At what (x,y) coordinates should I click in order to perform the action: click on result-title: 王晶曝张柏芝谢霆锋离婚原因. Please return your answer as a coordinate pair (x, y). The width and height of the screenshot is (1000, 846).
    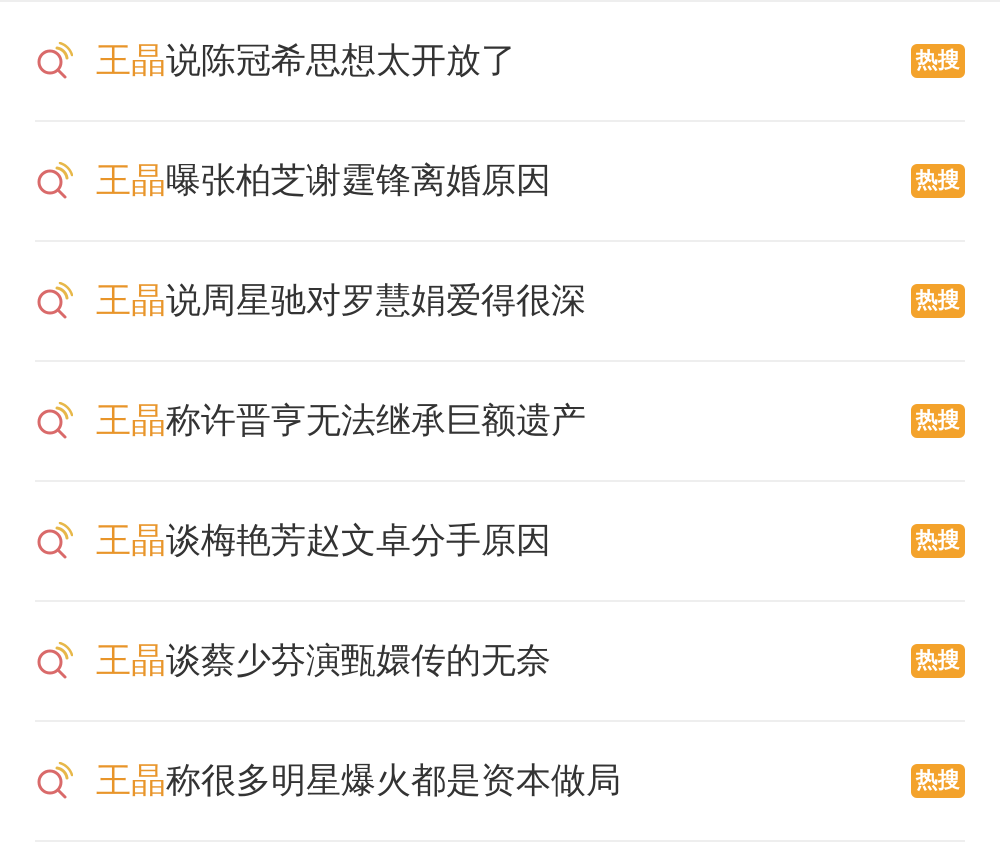
    Looking at the image, I should click on (503, 181).